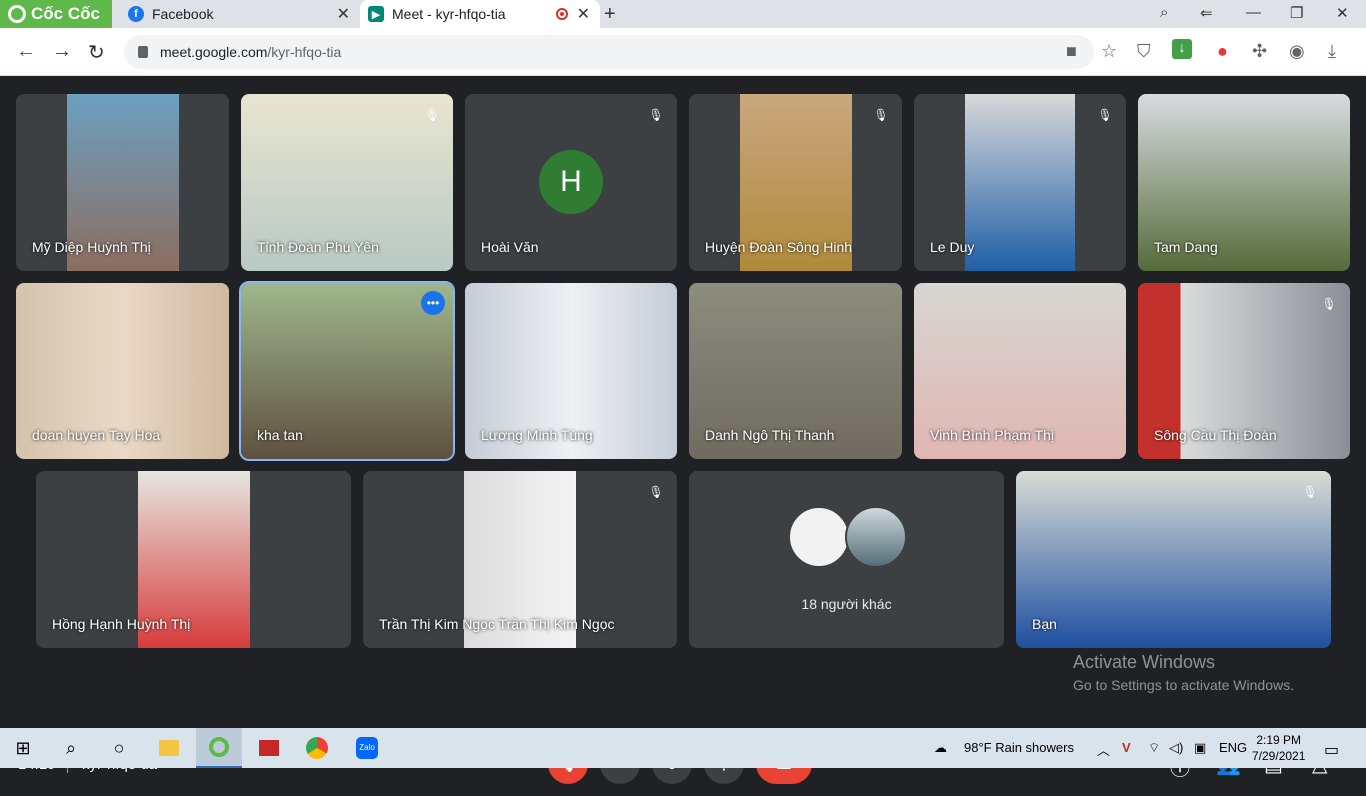 Image resolution: width=1366 pixels, height=796 pixels. I want to click on task-view-icon: ○, so click(119, 748).